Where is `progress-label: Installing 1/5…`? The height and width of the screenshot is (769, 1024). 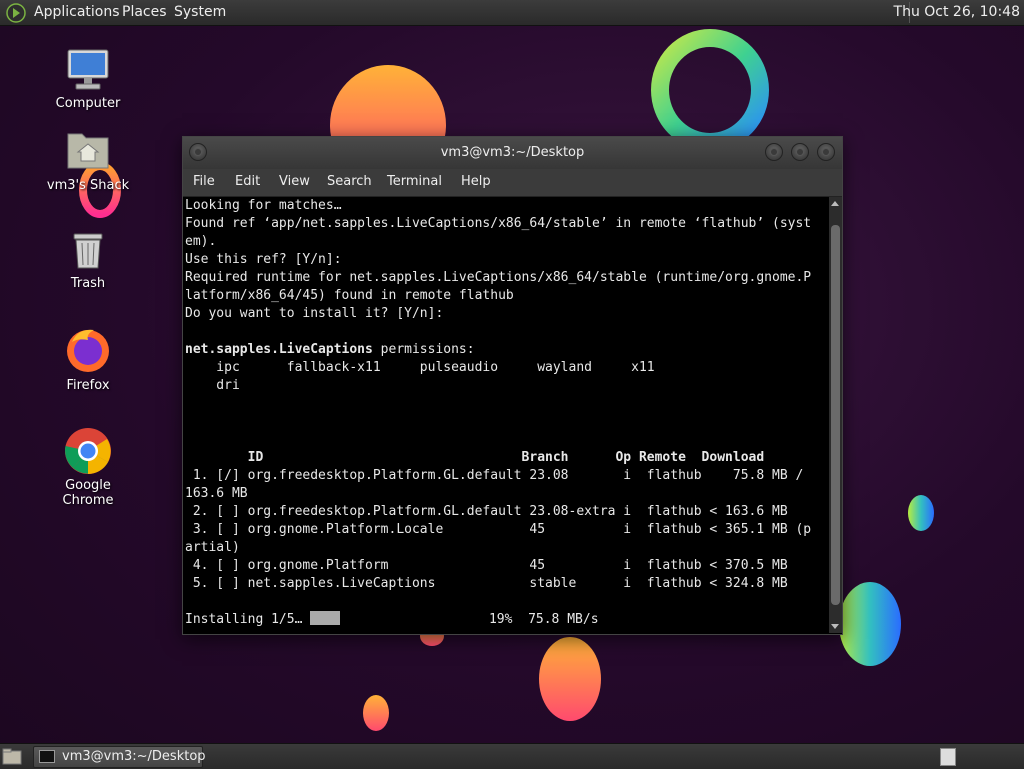 progress-label: Installing 1/5… is located at coordinates (248, 619).